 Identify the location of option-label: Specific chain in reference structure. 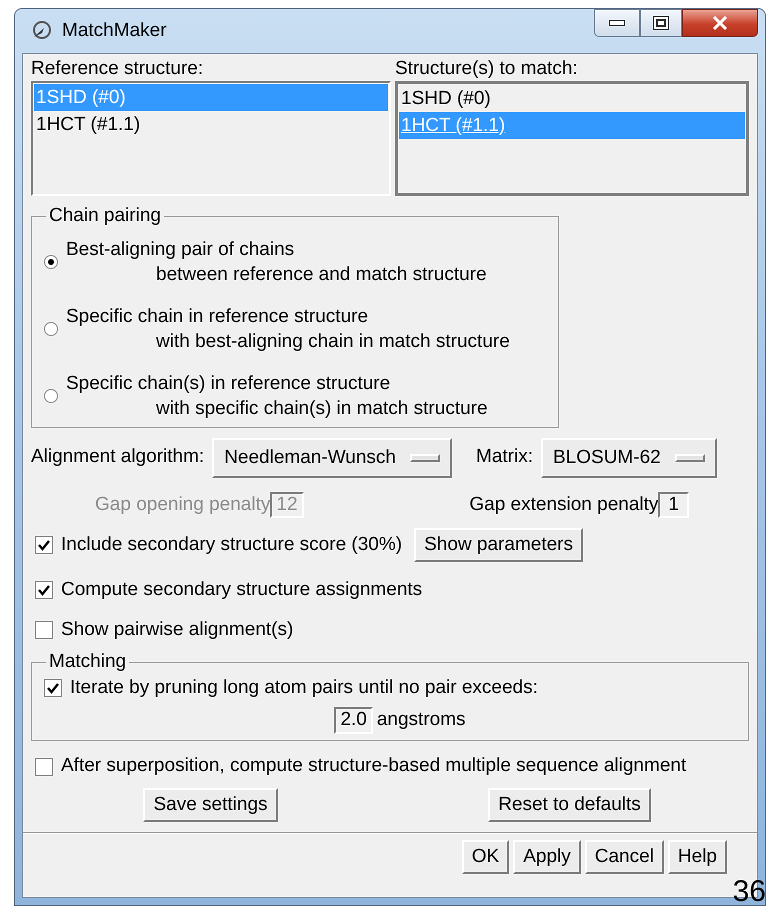
(218, 316).